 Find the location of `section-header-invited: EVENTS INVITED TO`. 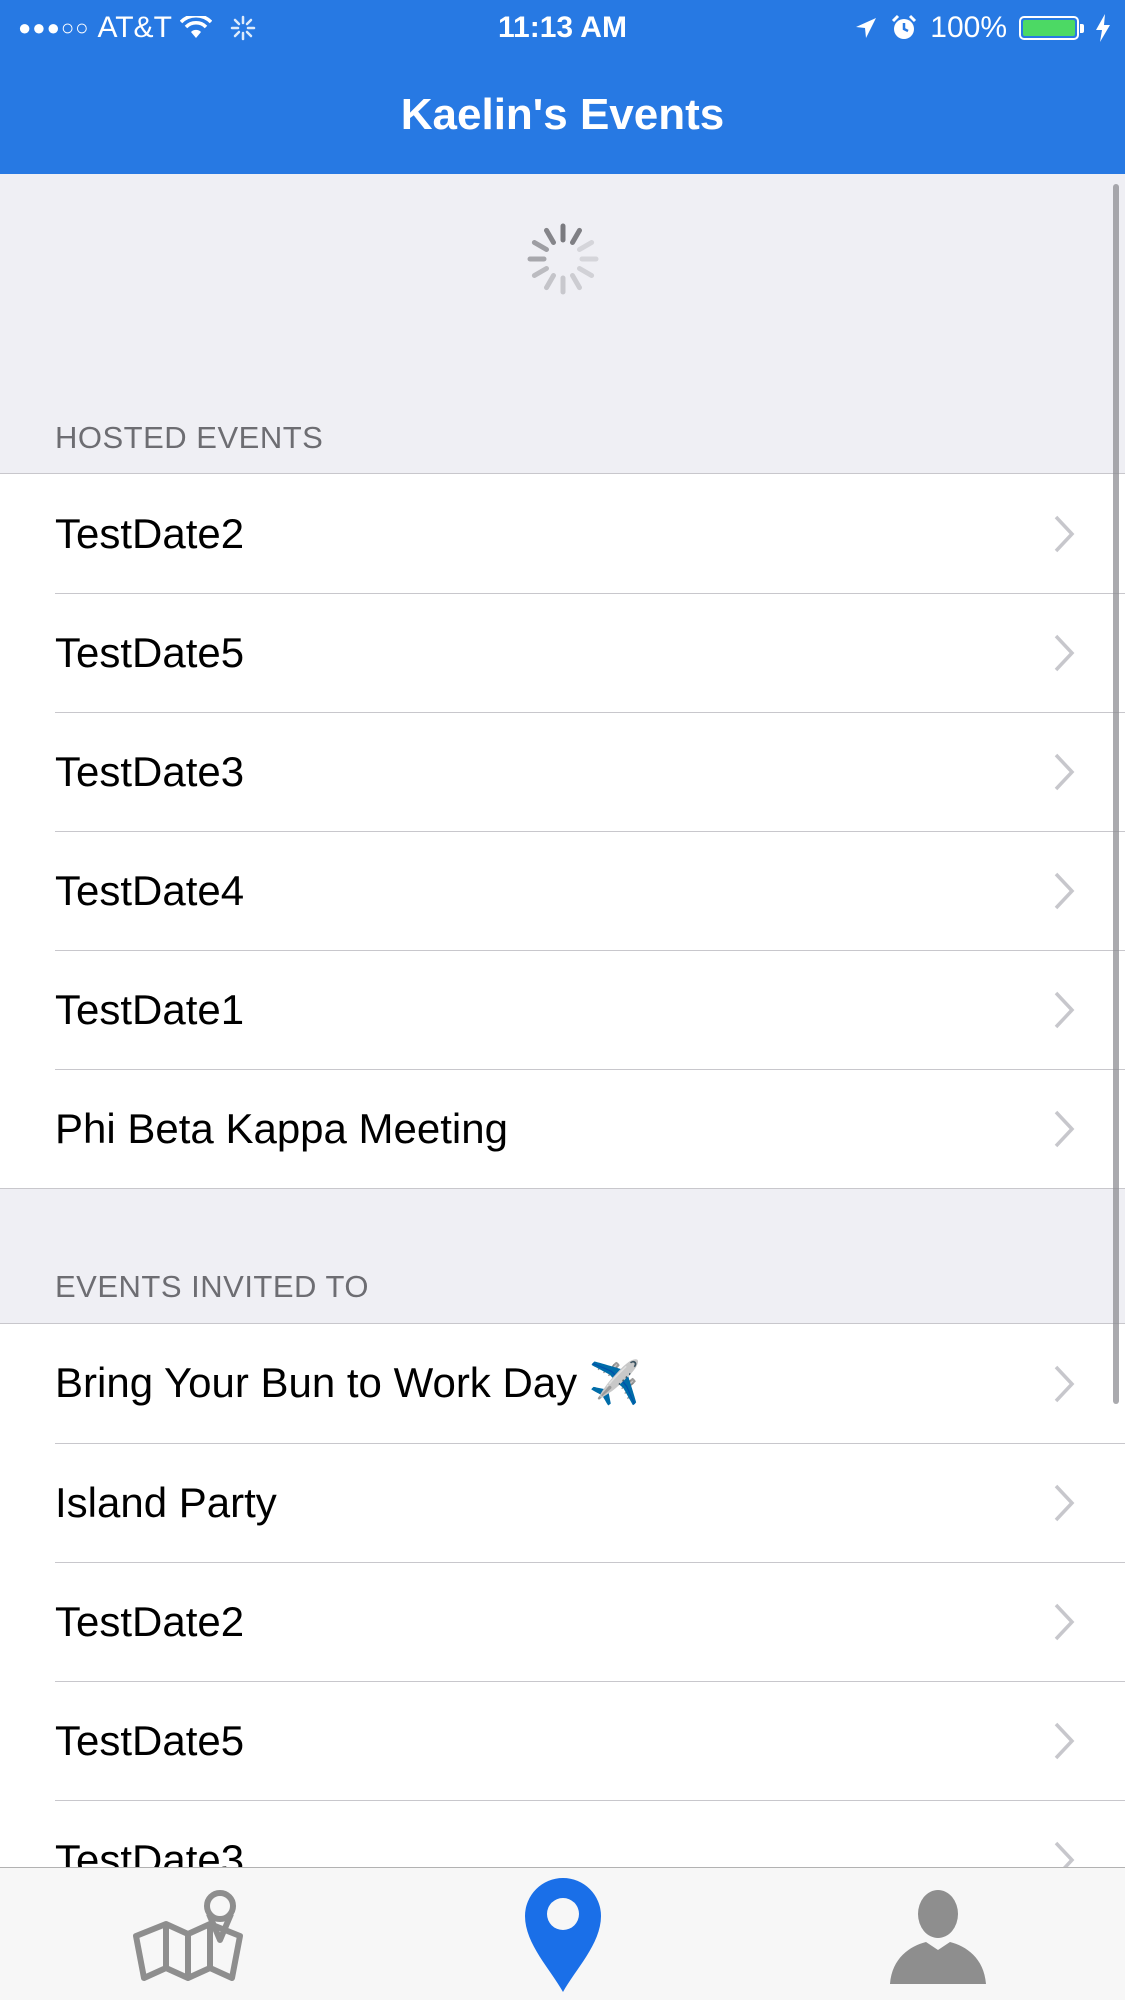

section-header-invited: EVENTS INVITED TO is located at coordinates (212, 1286).